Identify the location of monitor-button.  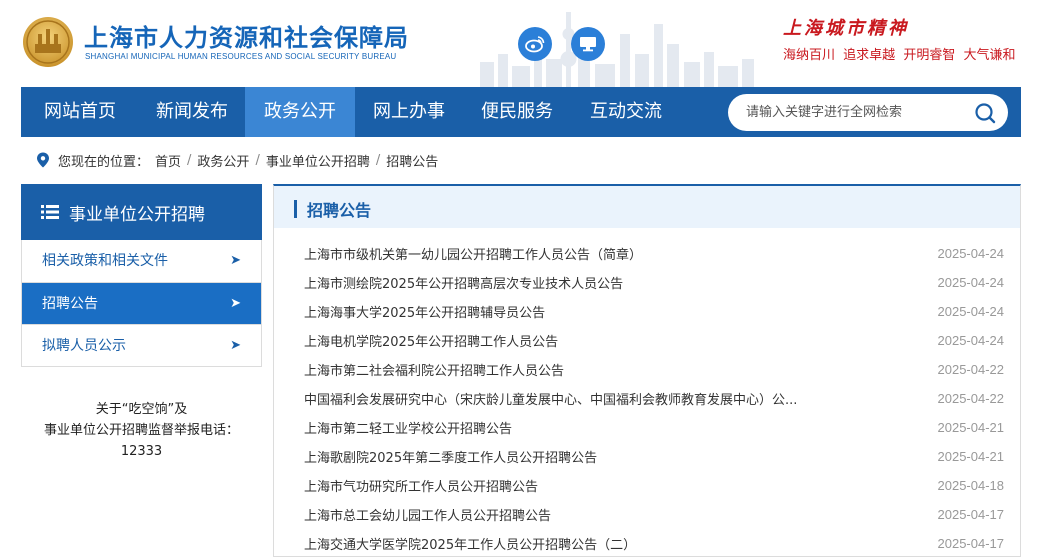
(588, 44).